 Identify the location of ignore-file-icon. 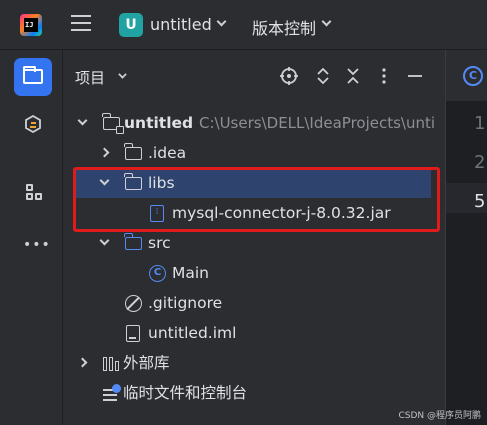
(133, 303).